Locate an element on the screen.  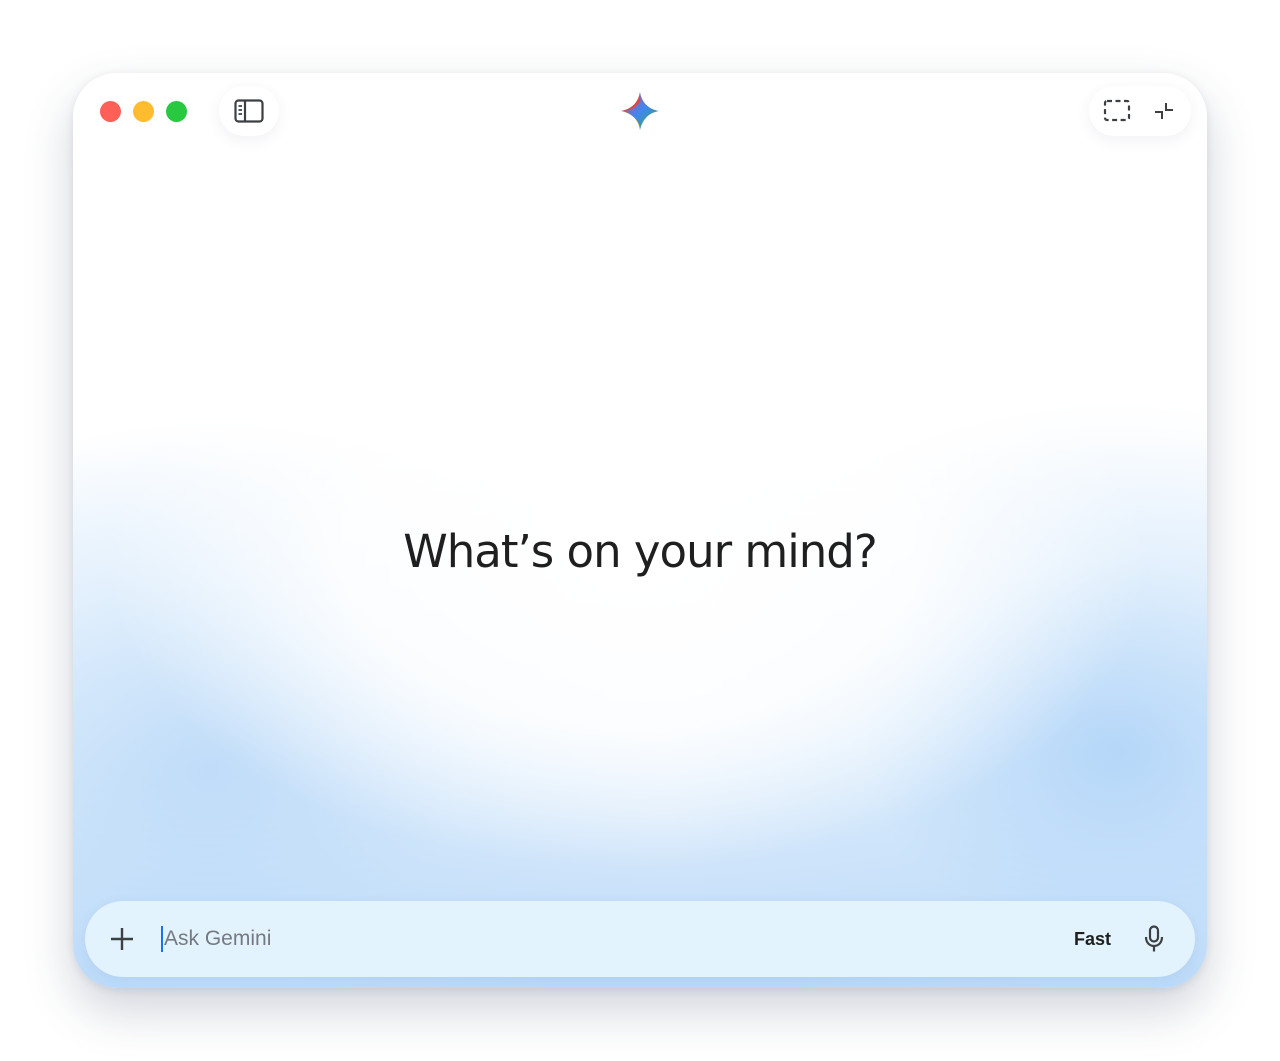
window-controls is located at coordinates (143, 111).